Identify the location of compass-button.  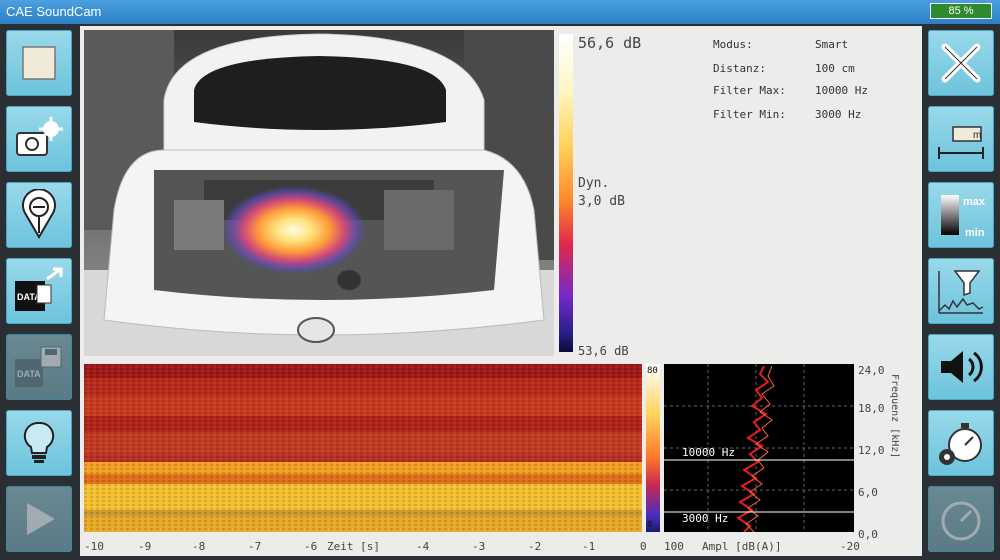
(961, 519).